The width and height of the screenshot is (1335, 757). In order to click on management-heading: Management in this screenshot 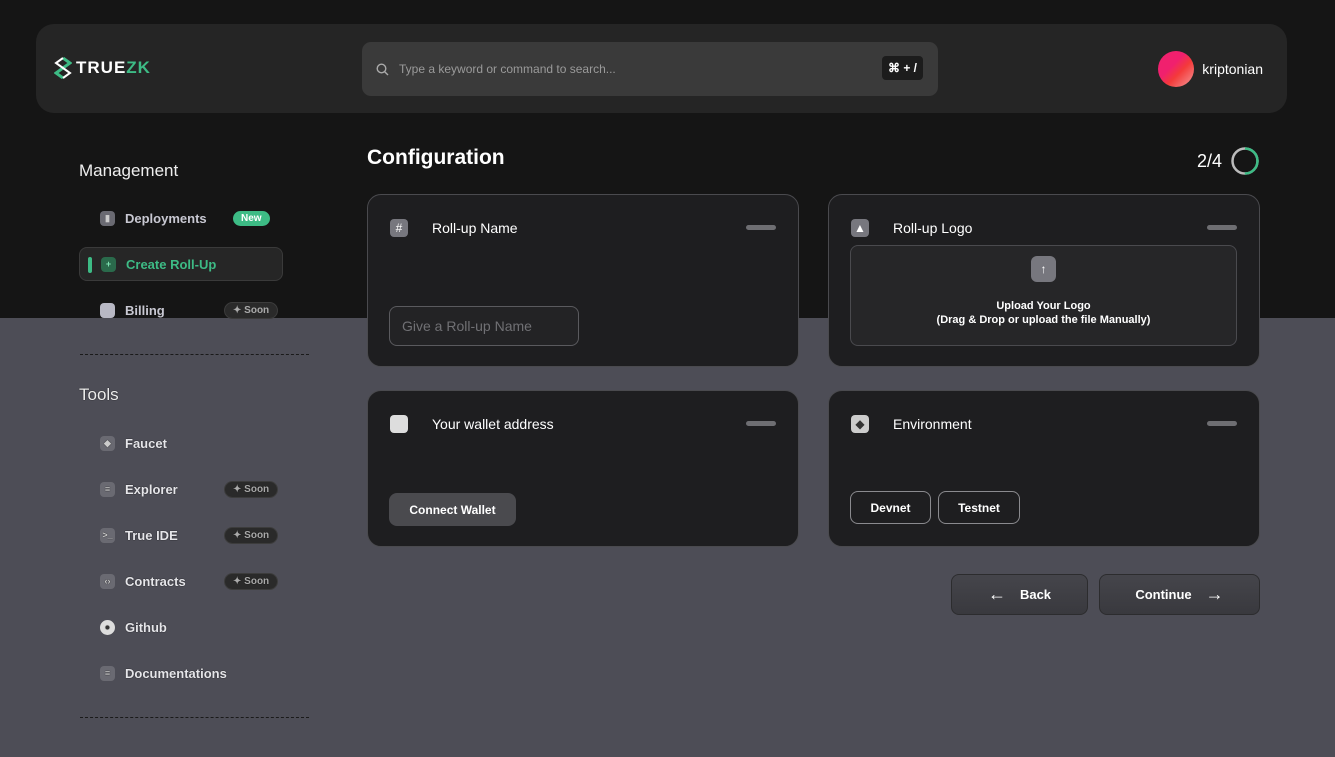, I will do `click(129, 170)`.